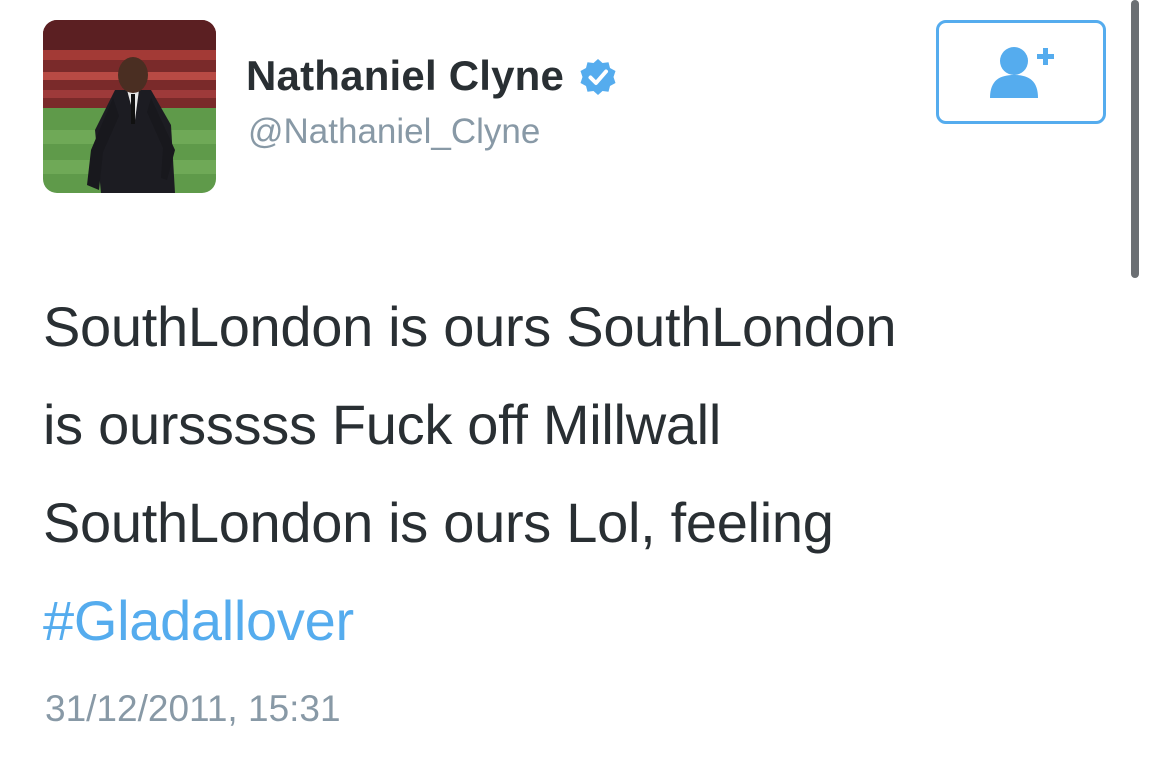 Image resolution: width=1152 pixels, height=770 pixels. Describe the element at coordinates (470, 326) in the screenshot. I see `tweet-text-line: SouthLondon is ours SouthLondon` at that location.